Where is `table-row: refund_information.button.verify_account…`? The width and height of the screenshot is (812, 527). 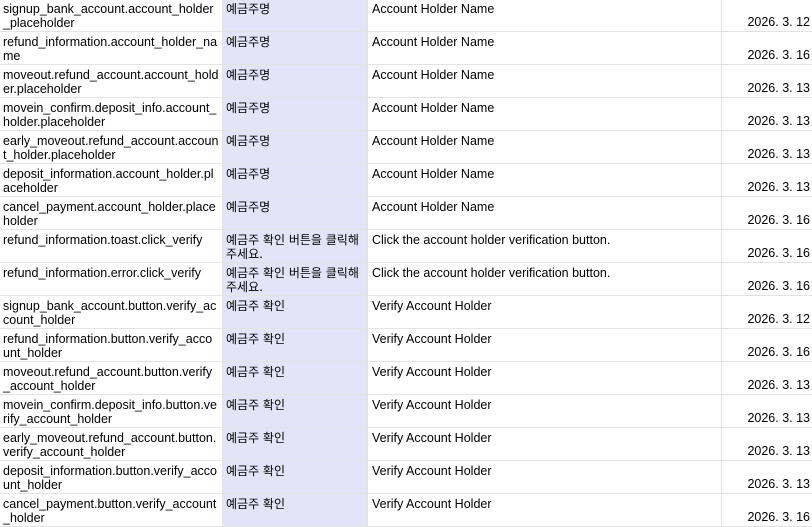
table-row: refund_information.button.verify_account… is located at coordinates (406, 345).